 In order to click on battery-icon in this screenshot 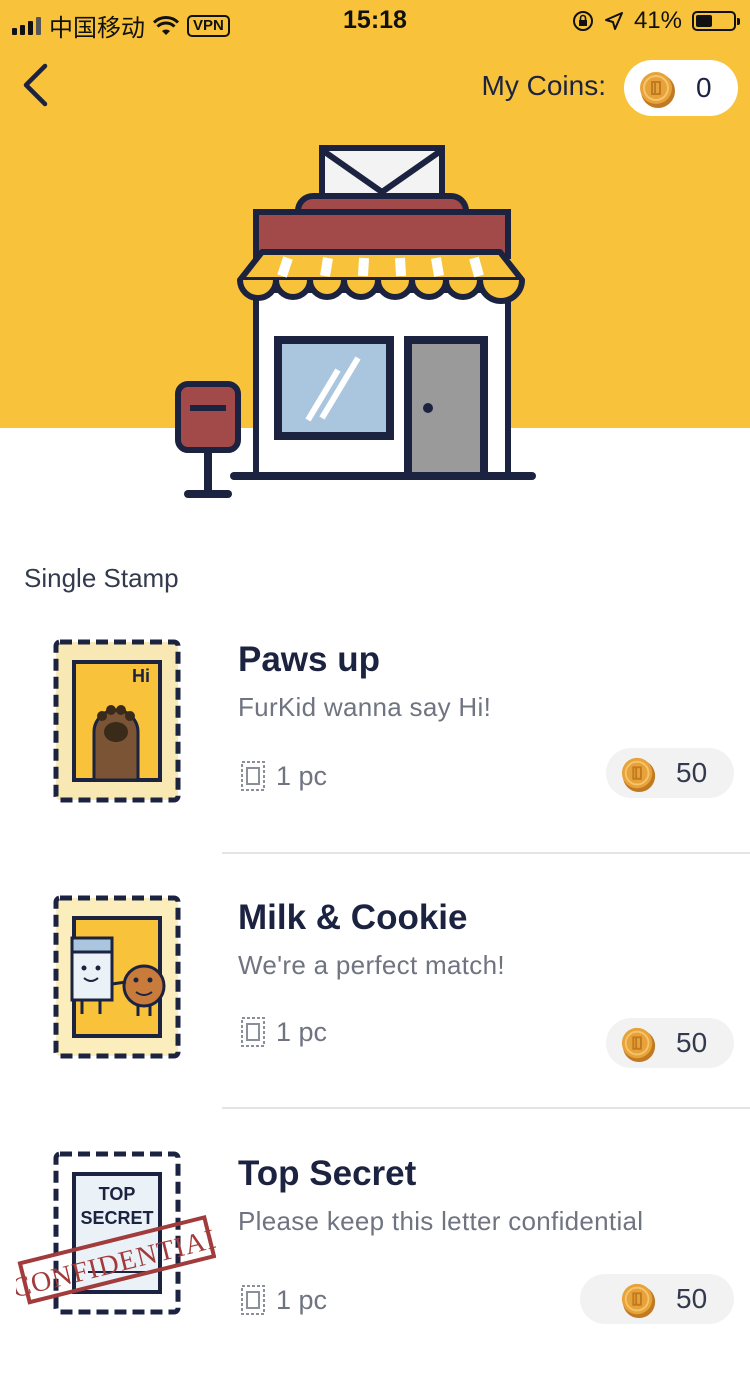, I will do `click(716, 21)`.